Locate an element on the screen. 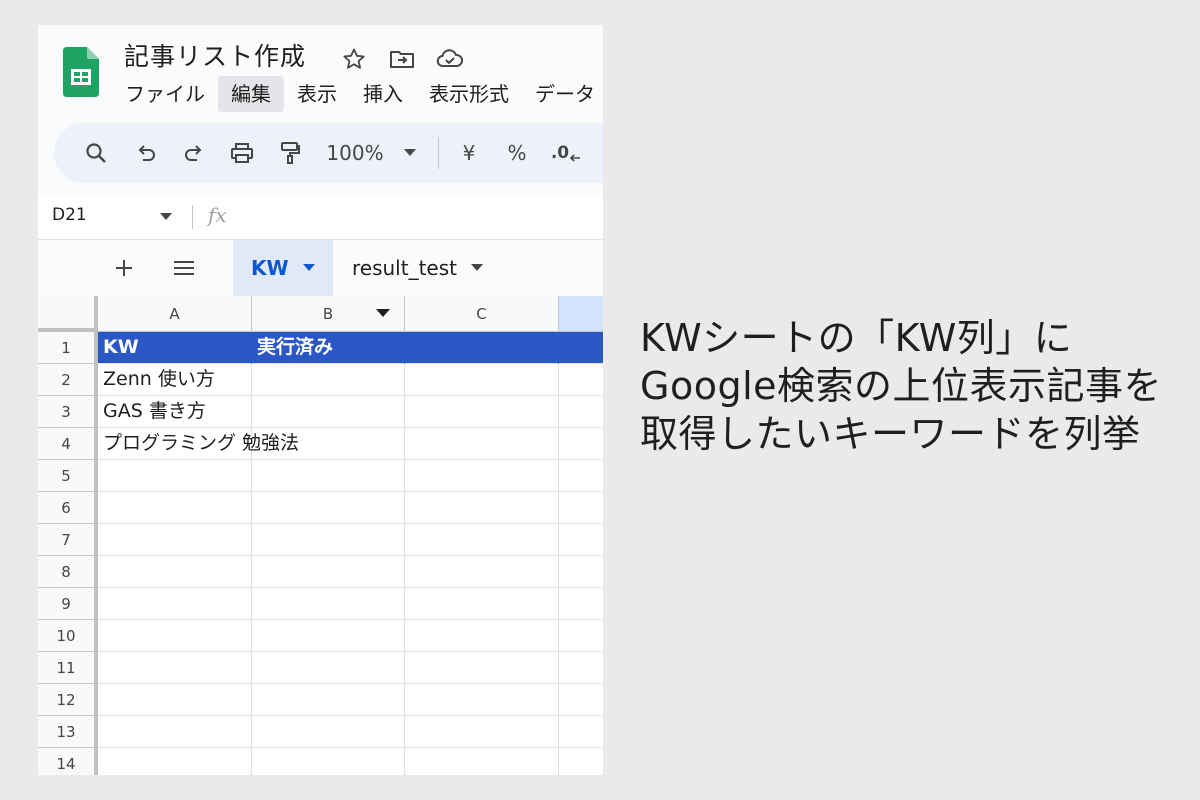 This screenshot has height=800, width=1200. cell: KW is located at coordinates (175, 348).